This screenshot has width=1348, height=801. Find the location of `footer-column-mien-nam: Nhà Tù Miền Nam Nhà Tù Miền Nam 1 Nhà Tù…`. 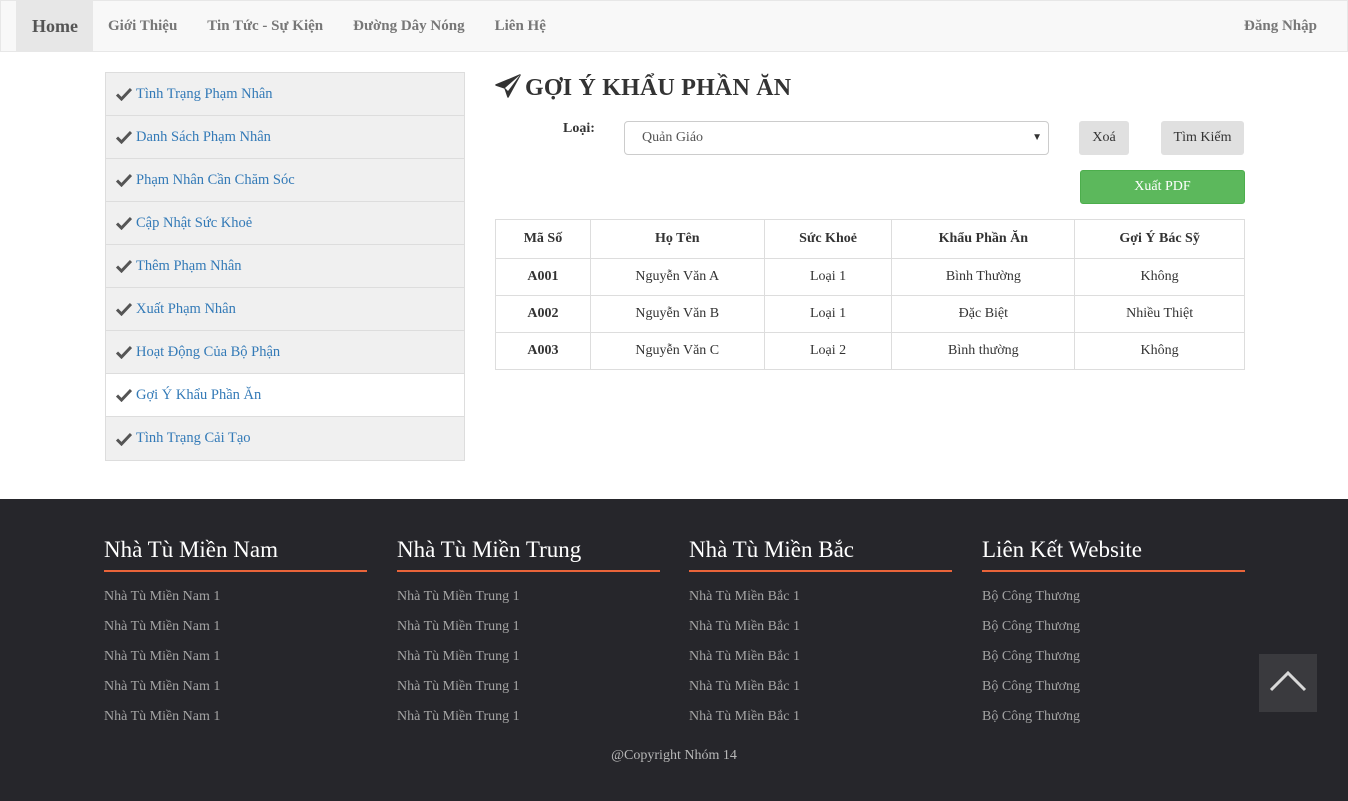

footer-column-mien-nam: Nhà Tù Miền Nam Nhà Tù Miền Nam 1 Nhà Tù… is located at coordinates (235, 637).